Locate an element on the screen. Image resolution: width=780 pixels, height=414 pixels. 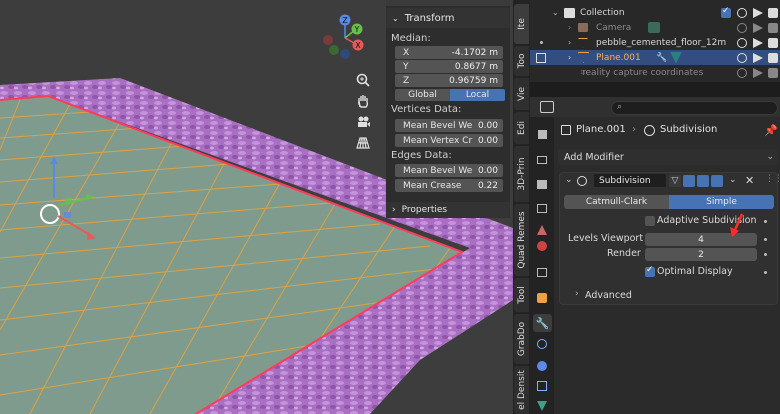
editor-type-icon is located at coordinates (547, 107).